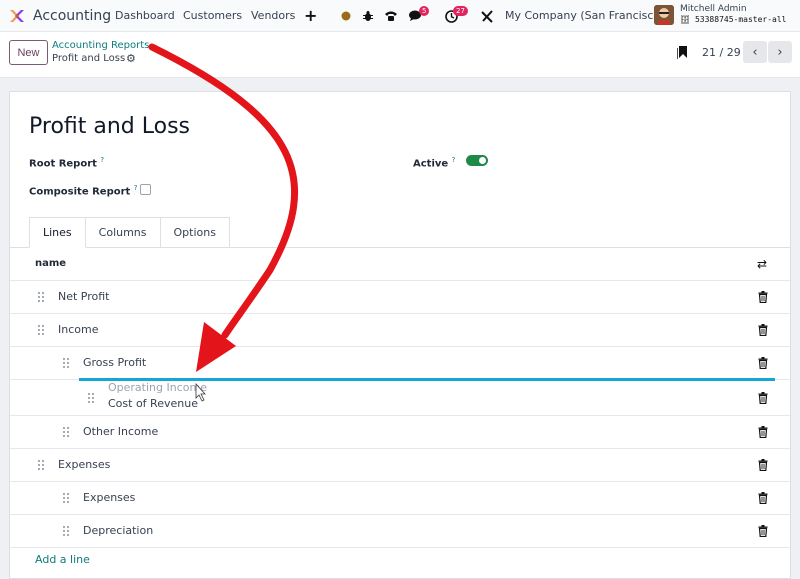 The height and width of the screenshot is (579, 800). I want to click on root-report-label-text: Root Report, so click(63, 164).